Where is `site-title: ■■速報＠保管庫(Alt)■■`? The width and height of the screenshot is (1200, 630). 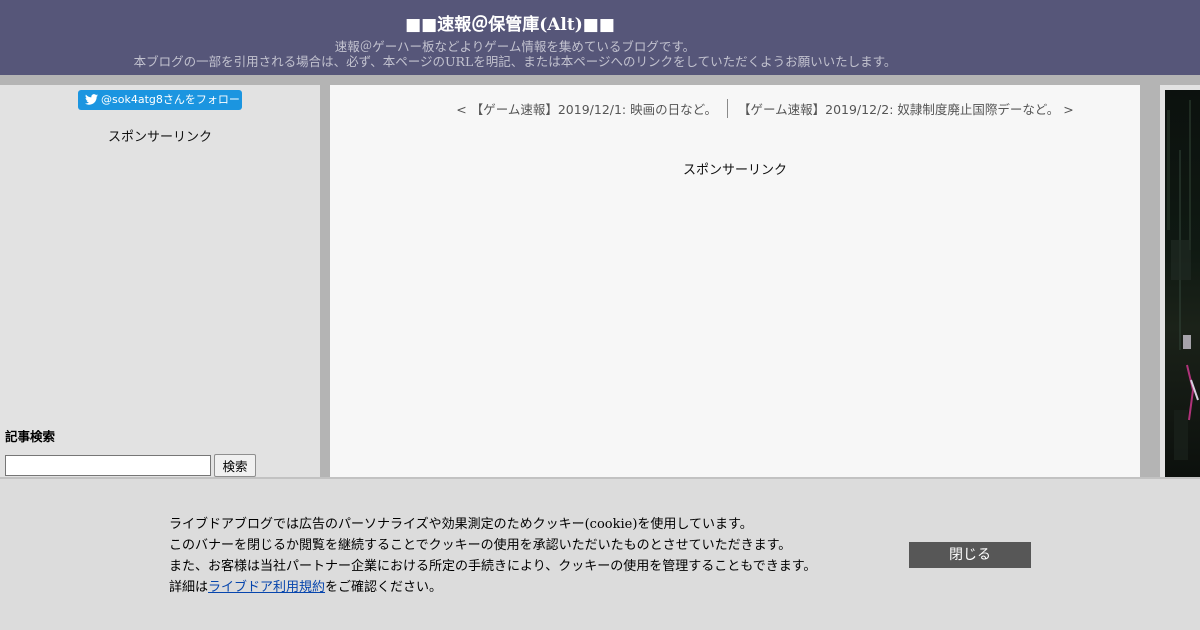 site-title: ■■速報＠保管庫(Alt)■■ is located at coordinates (510, 22).